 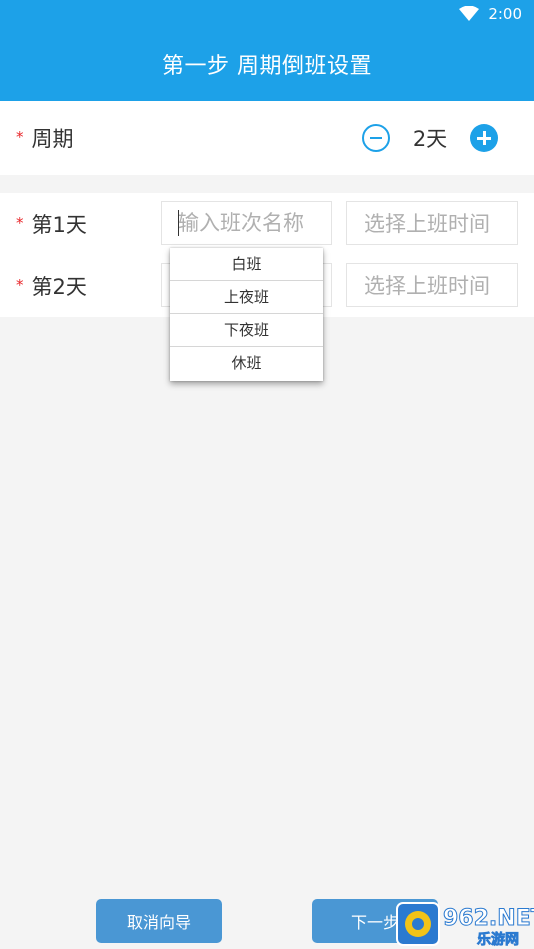 What do you see at coordinates (267, 13) in the screenshot?
I see `status-bar: 2:00` at bounding box center [267, 13].